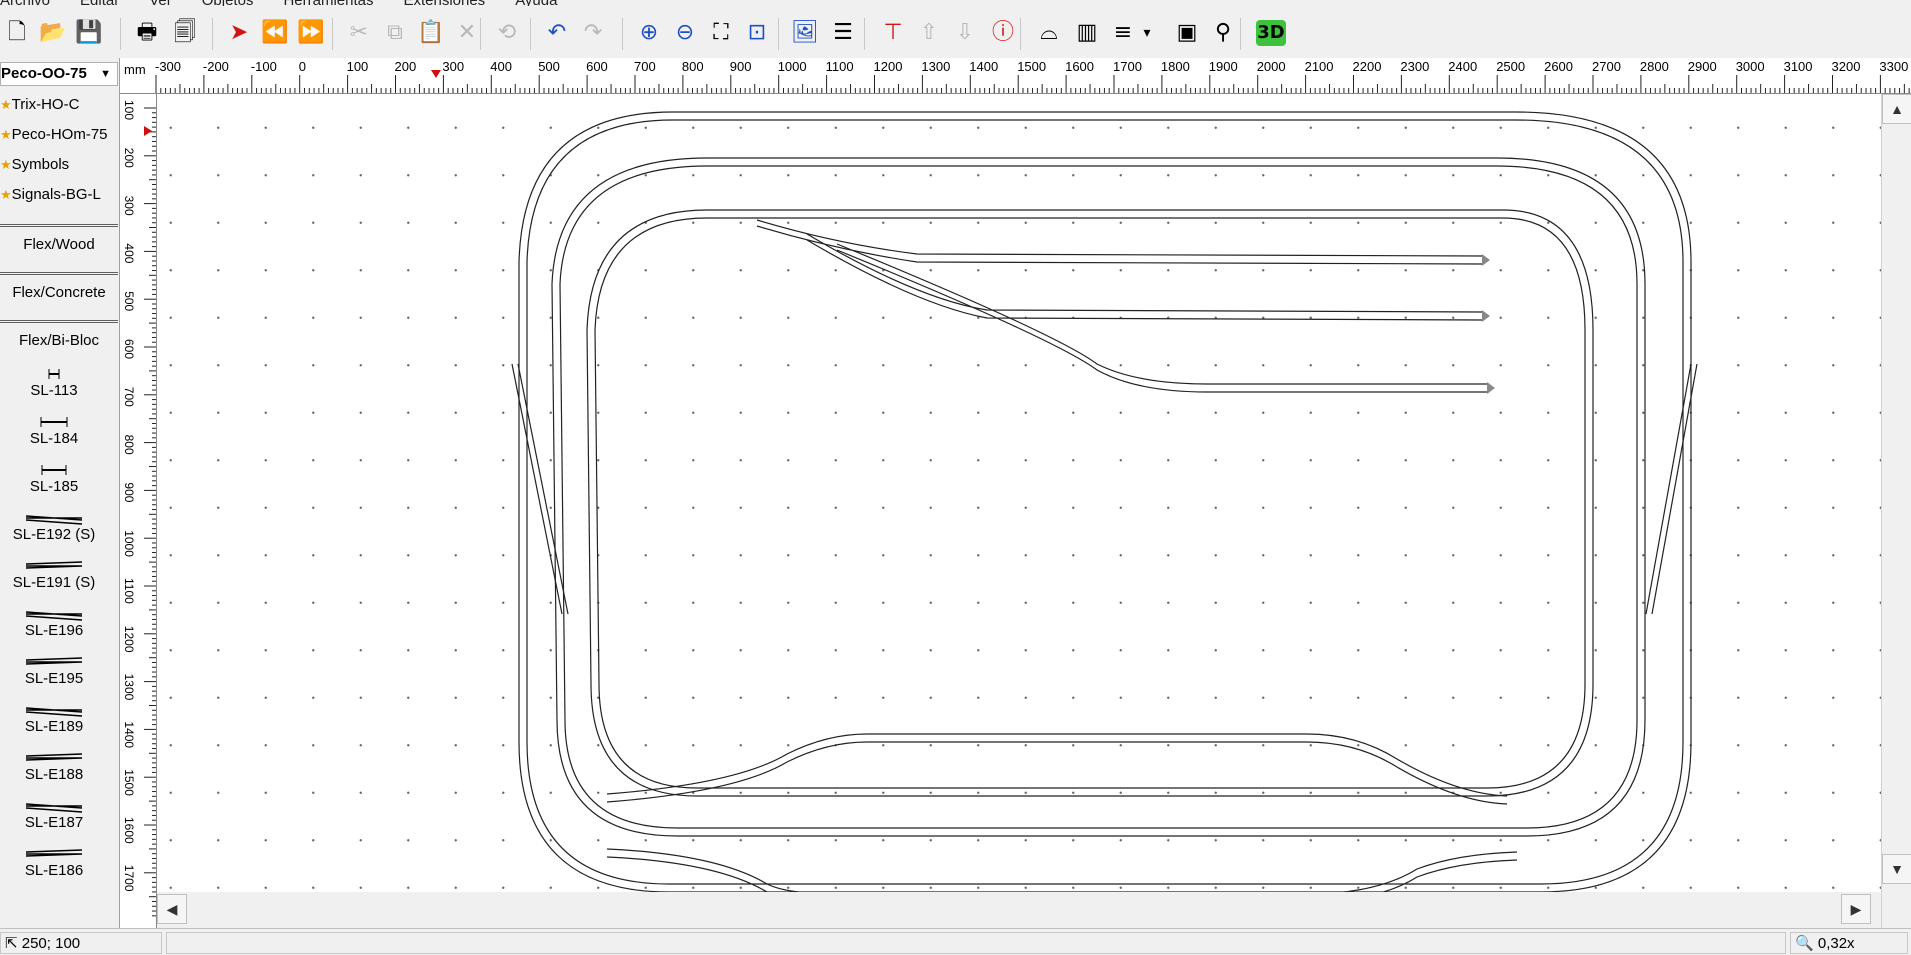 The image size is (1911, 955). What do you see at coordinates (805, 33) in the screenshot?
I see `background-image-icon: 🖼` at bounding box center [805, 33].